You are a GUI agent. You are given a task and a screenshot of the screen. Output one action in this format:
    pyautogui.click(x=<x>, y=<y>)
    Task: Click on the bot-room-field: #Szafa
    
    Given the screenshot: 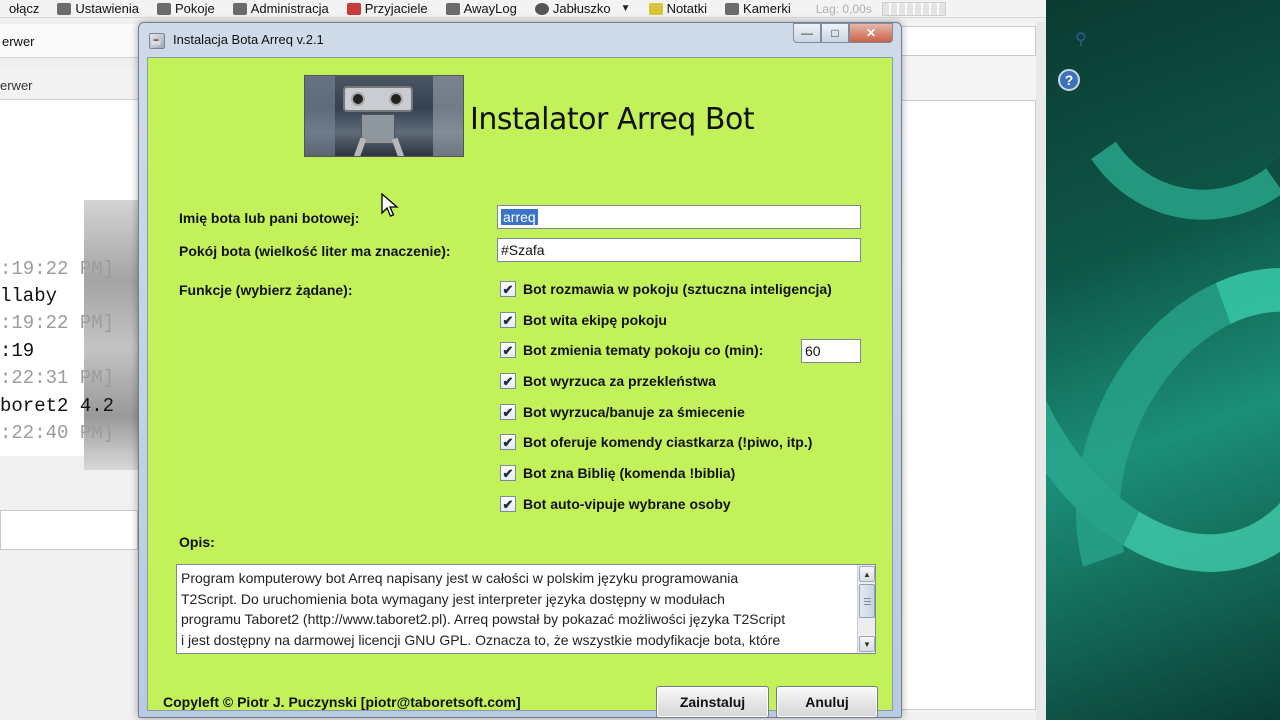 What is the action you would take?
    pyautogui.click(x=679, y=250)
    